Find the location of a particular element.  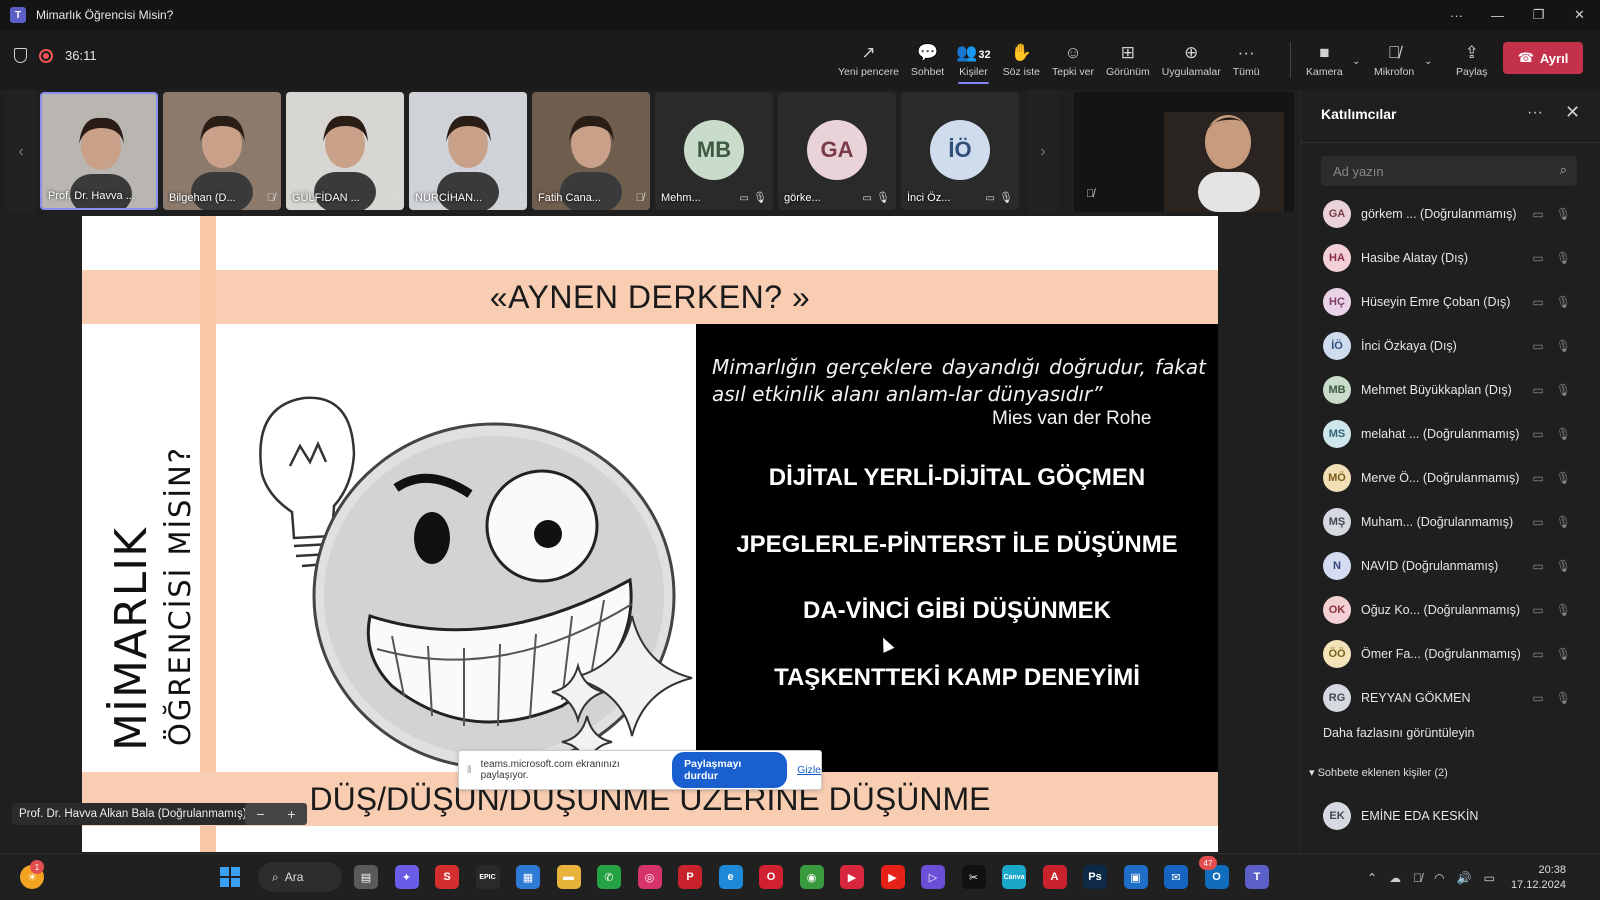

stop-sharing-button: Paylaşmayı durdur is located at coordinates (730, 770).